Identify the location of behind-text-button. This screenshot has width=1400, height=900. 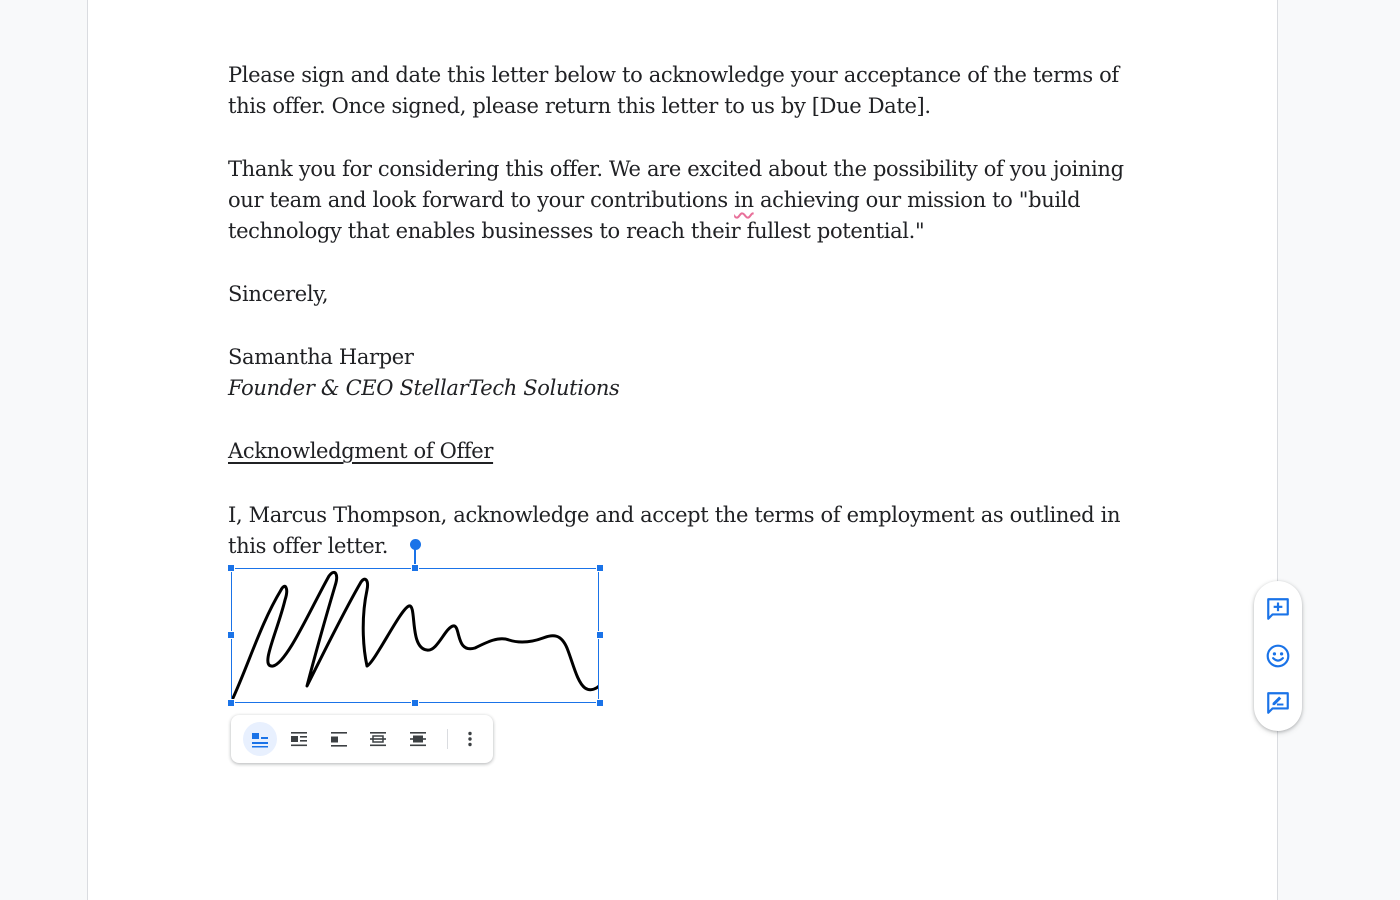
(378, 739).